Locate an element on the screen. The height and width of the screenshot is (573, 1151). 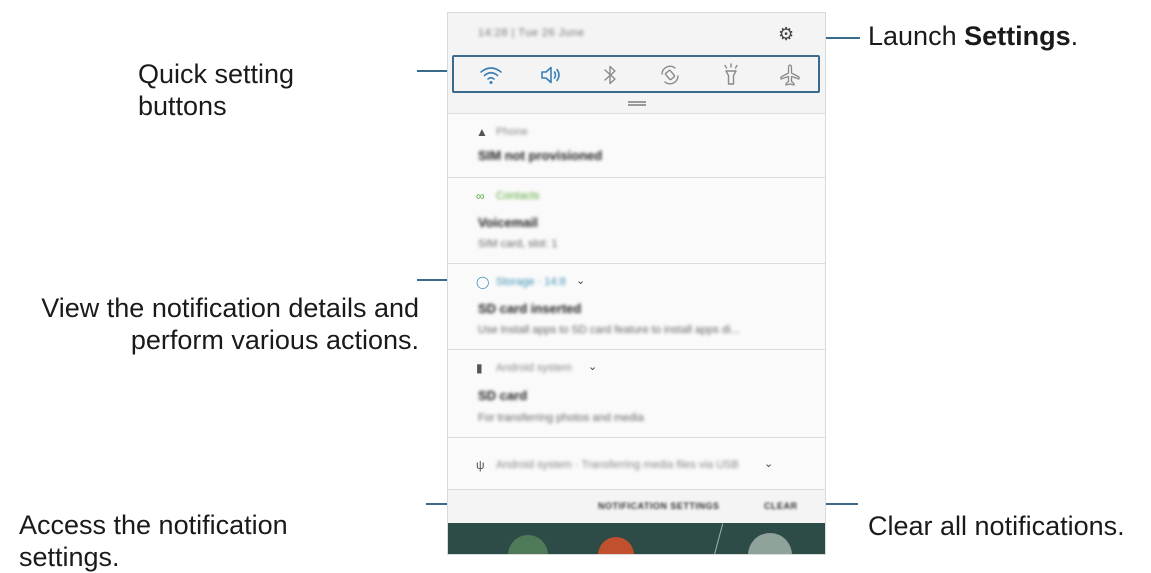
quick-settings-callout-line2: buttons is located at coordinates (182, 106).